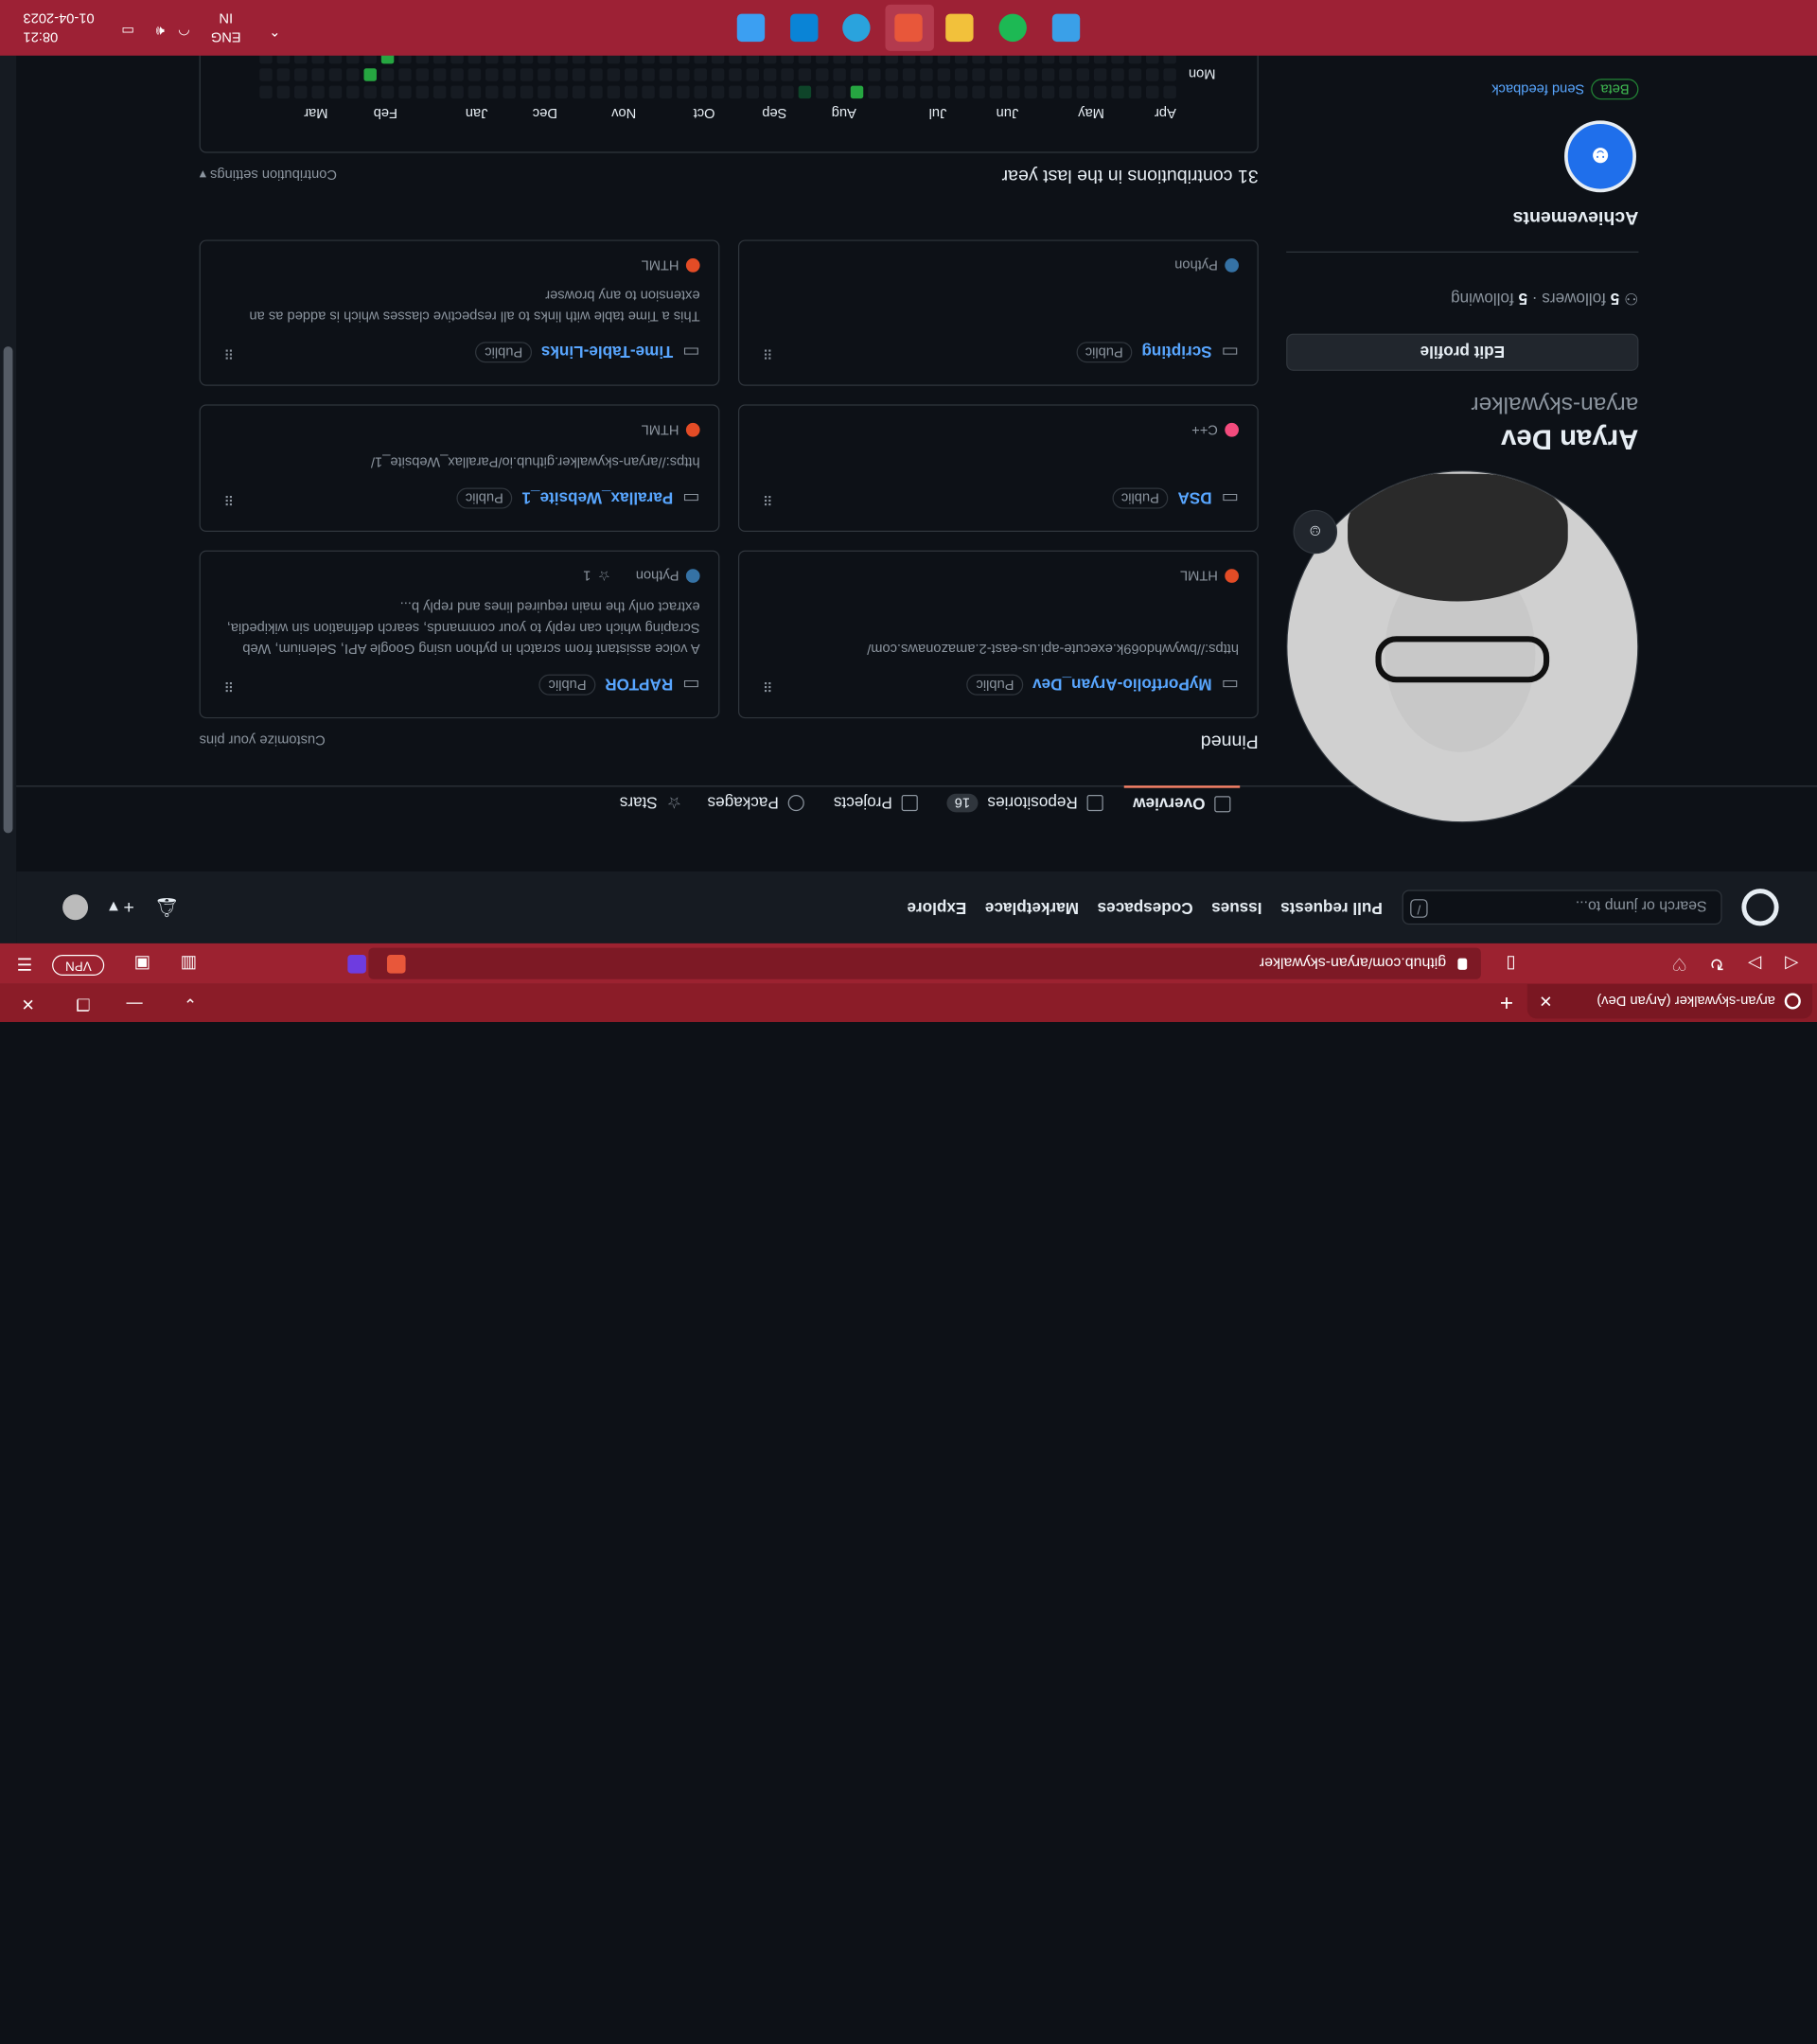 The width and height of the screenshot is (1817, 2044). Describe the element at coordinates (78, 965) in the screenshot. I see `vpn-button: VPN` at that location.